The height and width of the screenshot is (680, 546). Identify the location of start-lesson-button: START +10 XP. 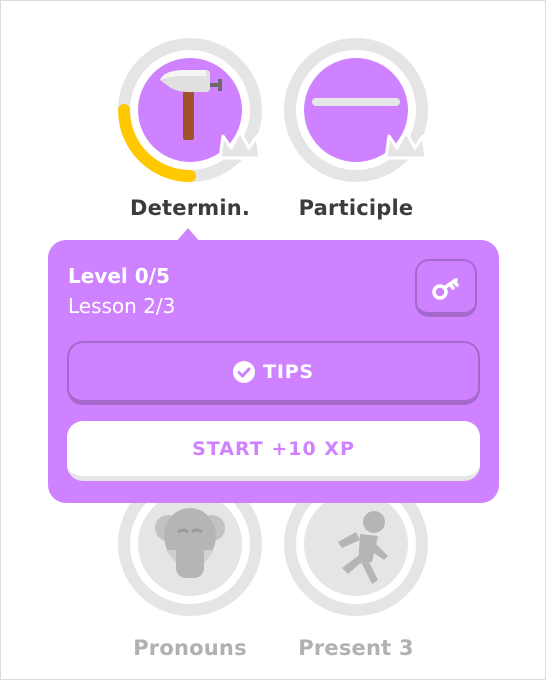
(273, 451).